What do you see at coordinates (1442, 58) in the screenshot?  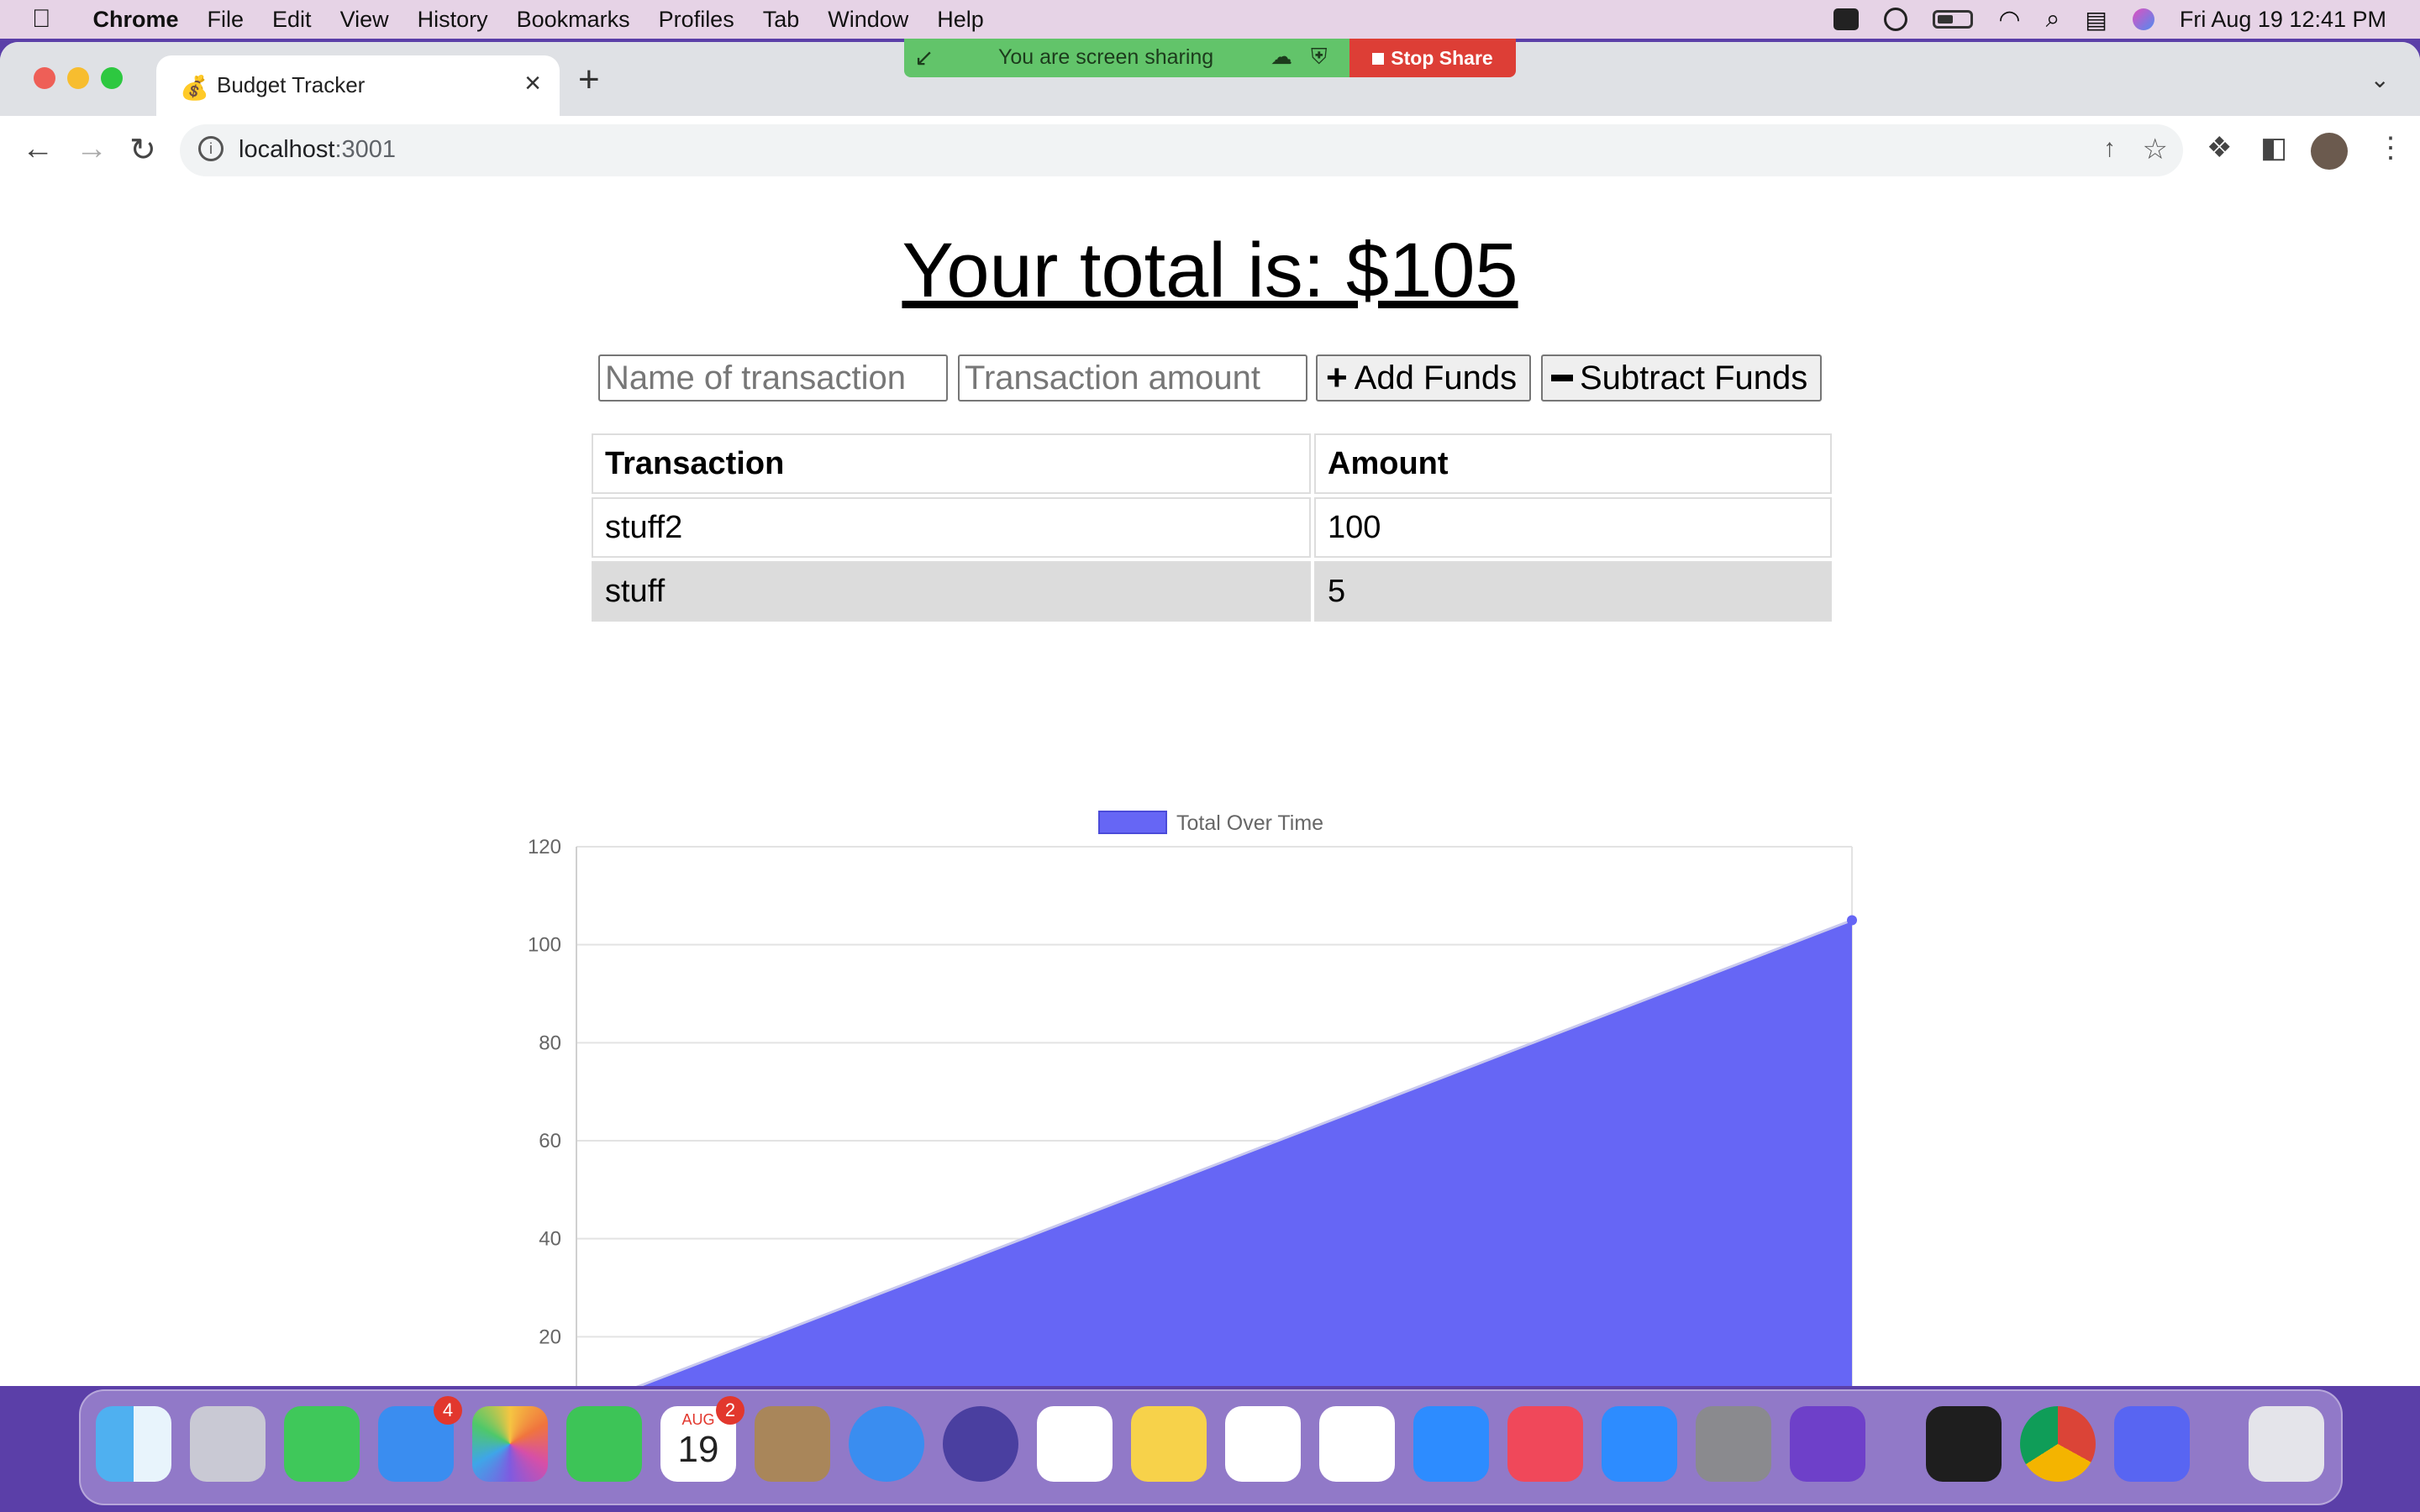 I see `stop-share-label: Stop Share` at bounding box center [1442, 58].